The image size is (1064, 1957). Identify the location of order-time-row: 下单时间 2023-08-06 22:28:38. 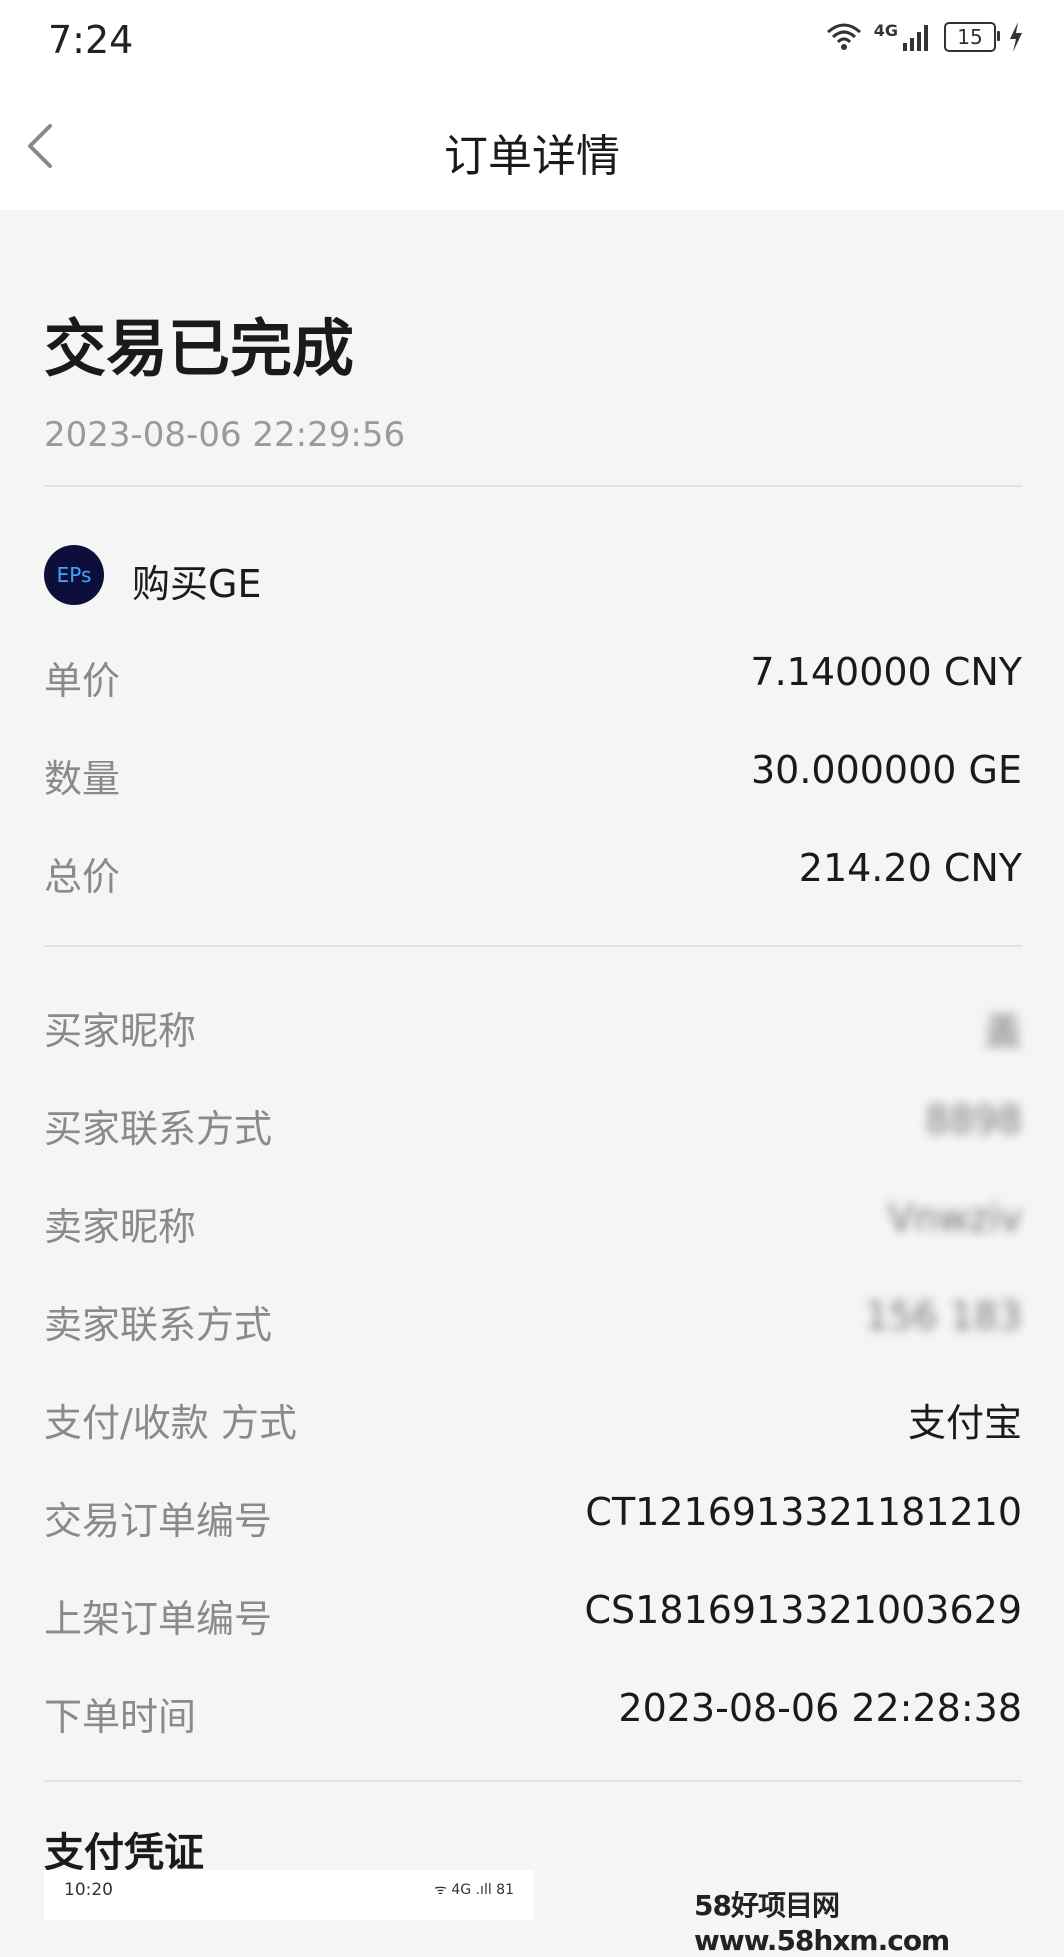
(533, 1708).